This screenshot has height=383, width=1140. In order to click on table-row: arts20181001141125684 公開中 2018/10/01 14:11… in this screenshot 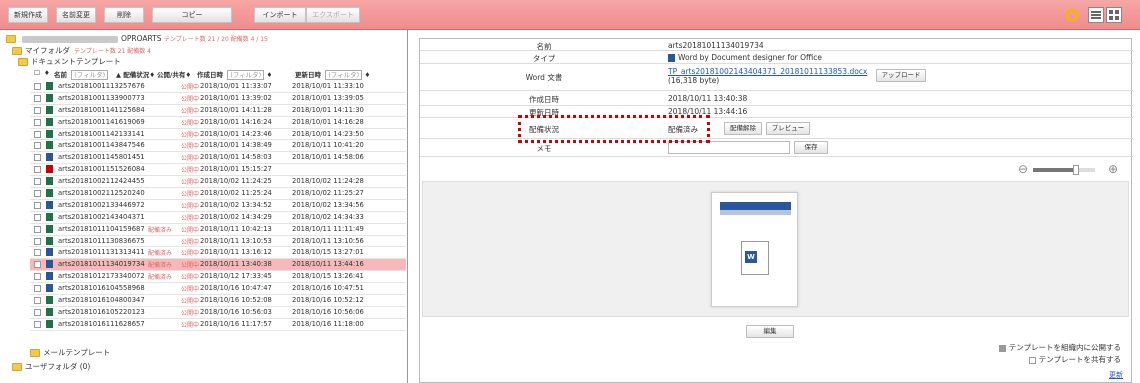, I will do `click(218, 111)`.